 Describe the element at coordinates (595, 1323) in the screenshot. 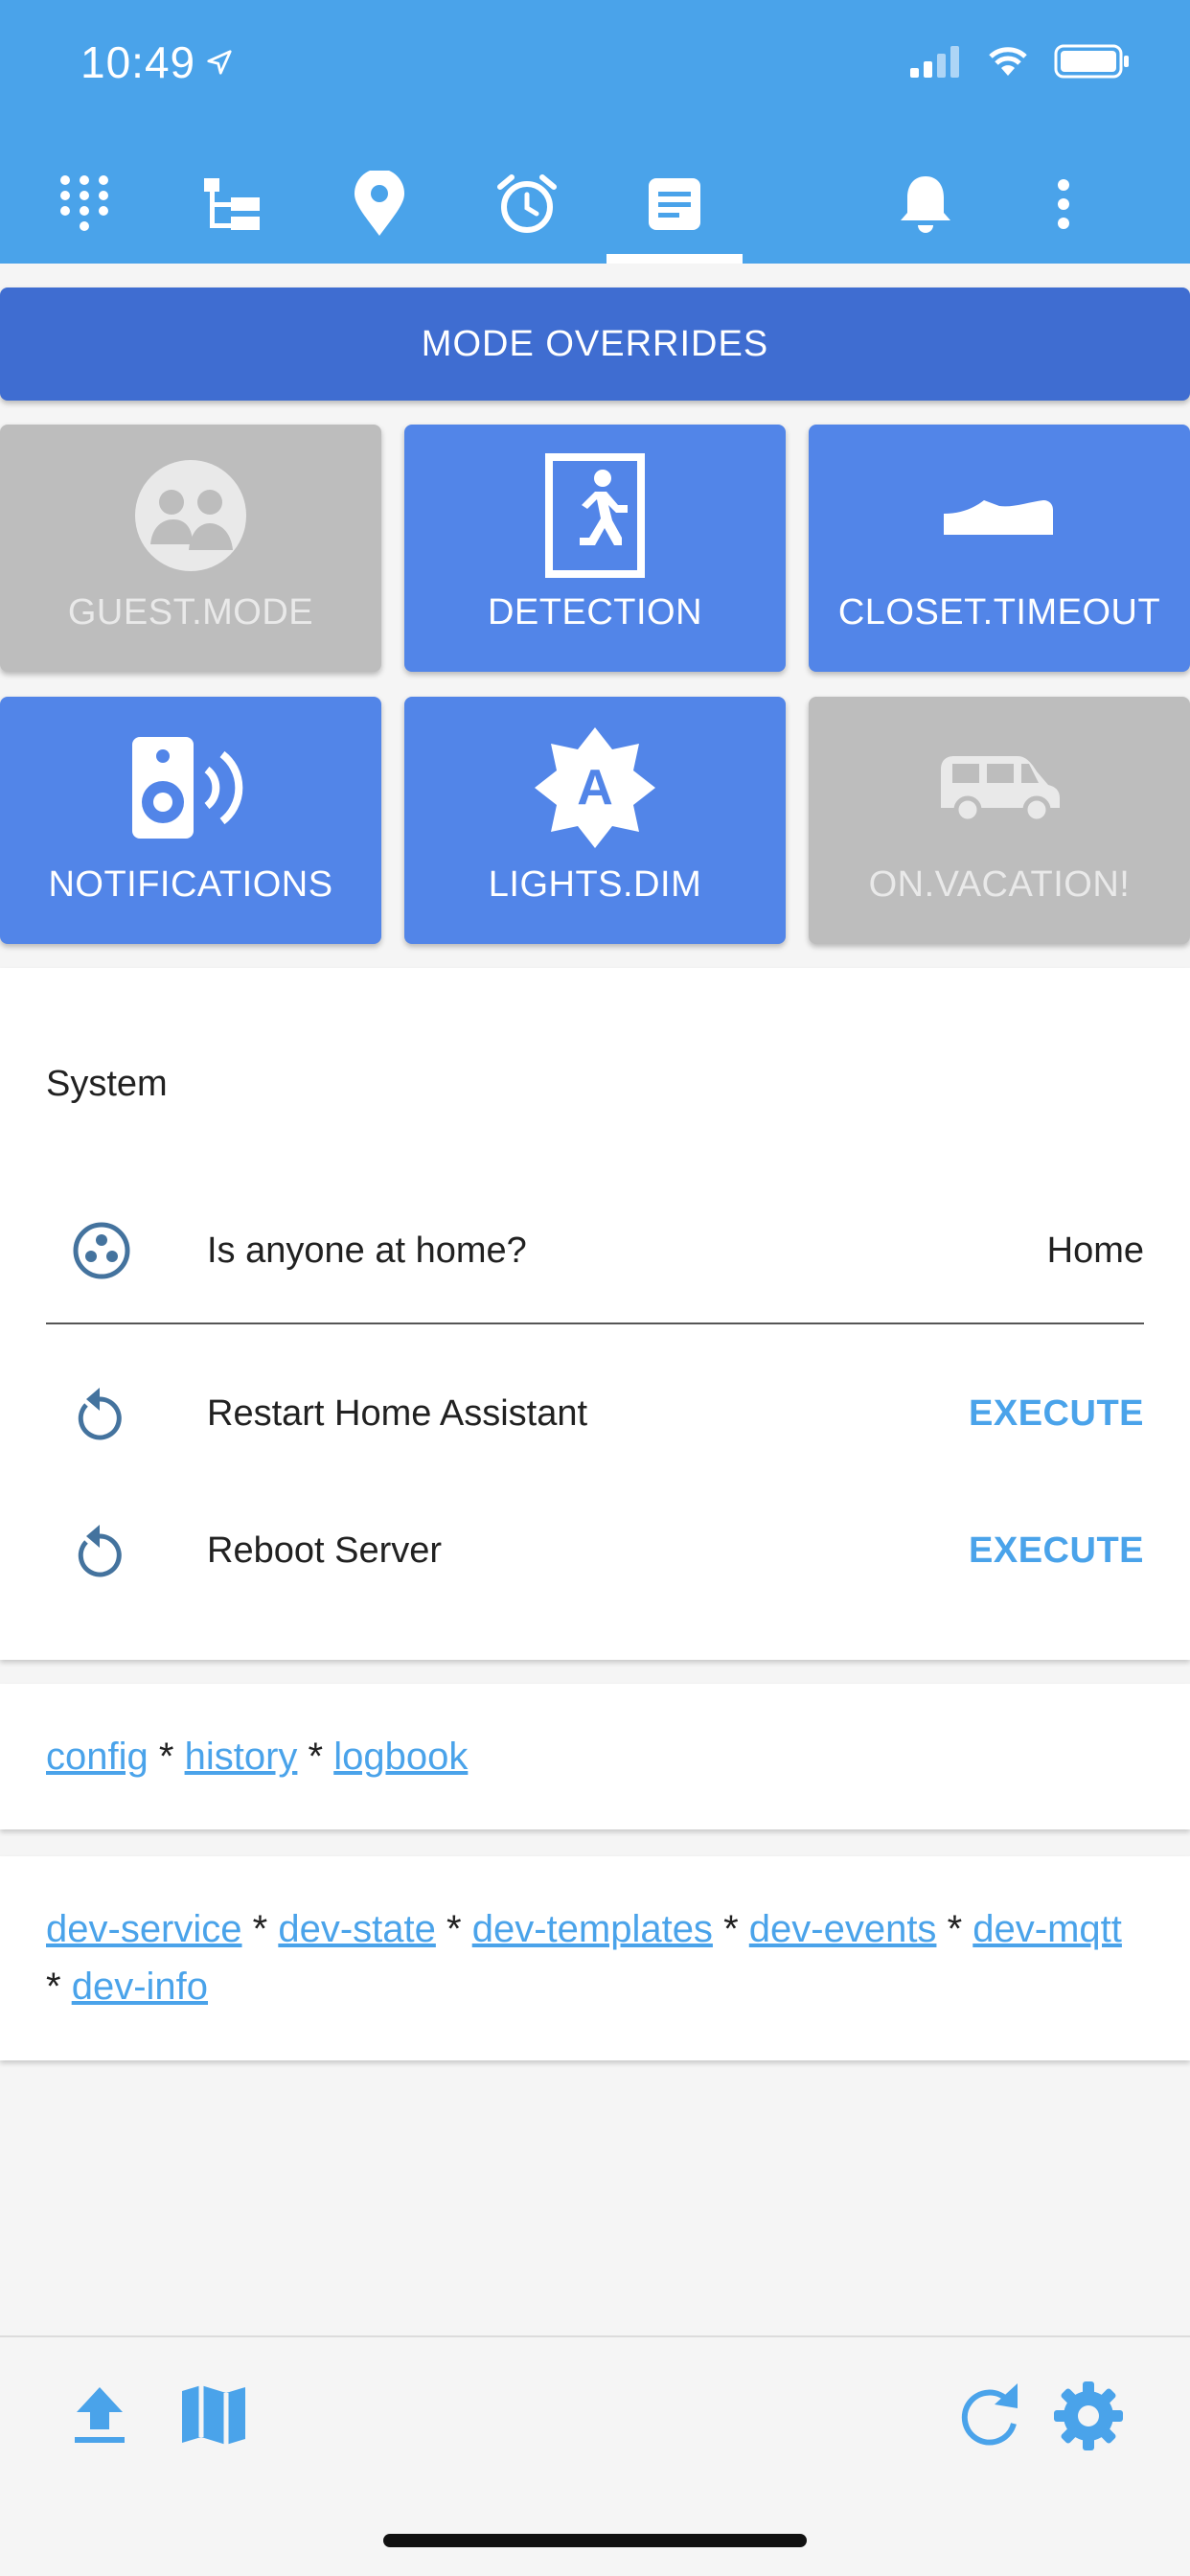

I see `row-divider` at that location.